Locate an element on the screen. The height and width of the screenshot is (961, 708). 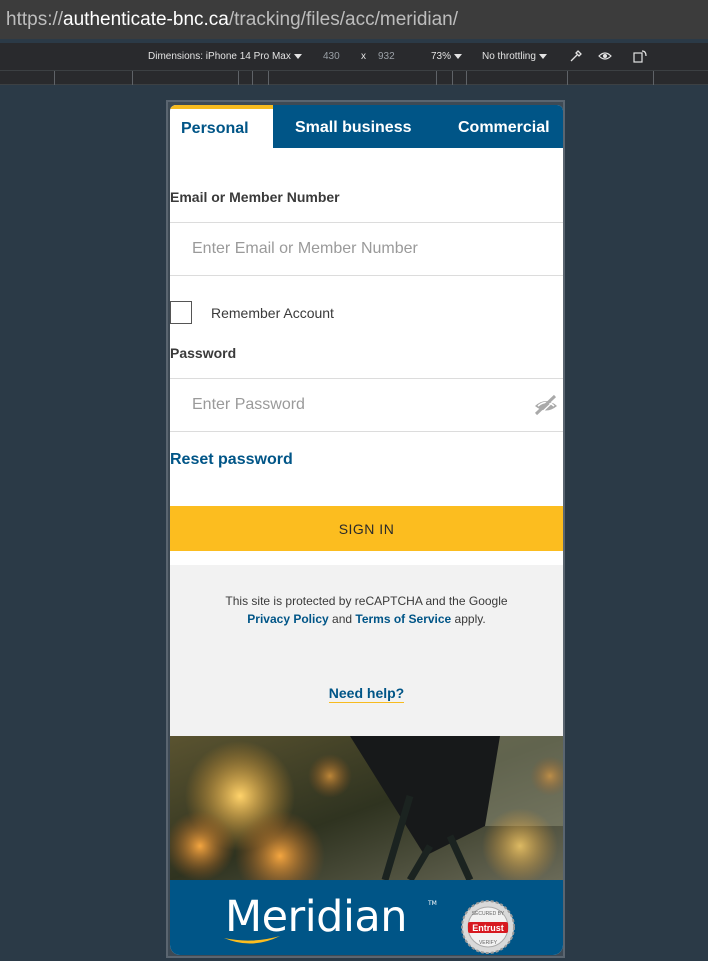
width-input: 430 is located at coordinates (331, 56).